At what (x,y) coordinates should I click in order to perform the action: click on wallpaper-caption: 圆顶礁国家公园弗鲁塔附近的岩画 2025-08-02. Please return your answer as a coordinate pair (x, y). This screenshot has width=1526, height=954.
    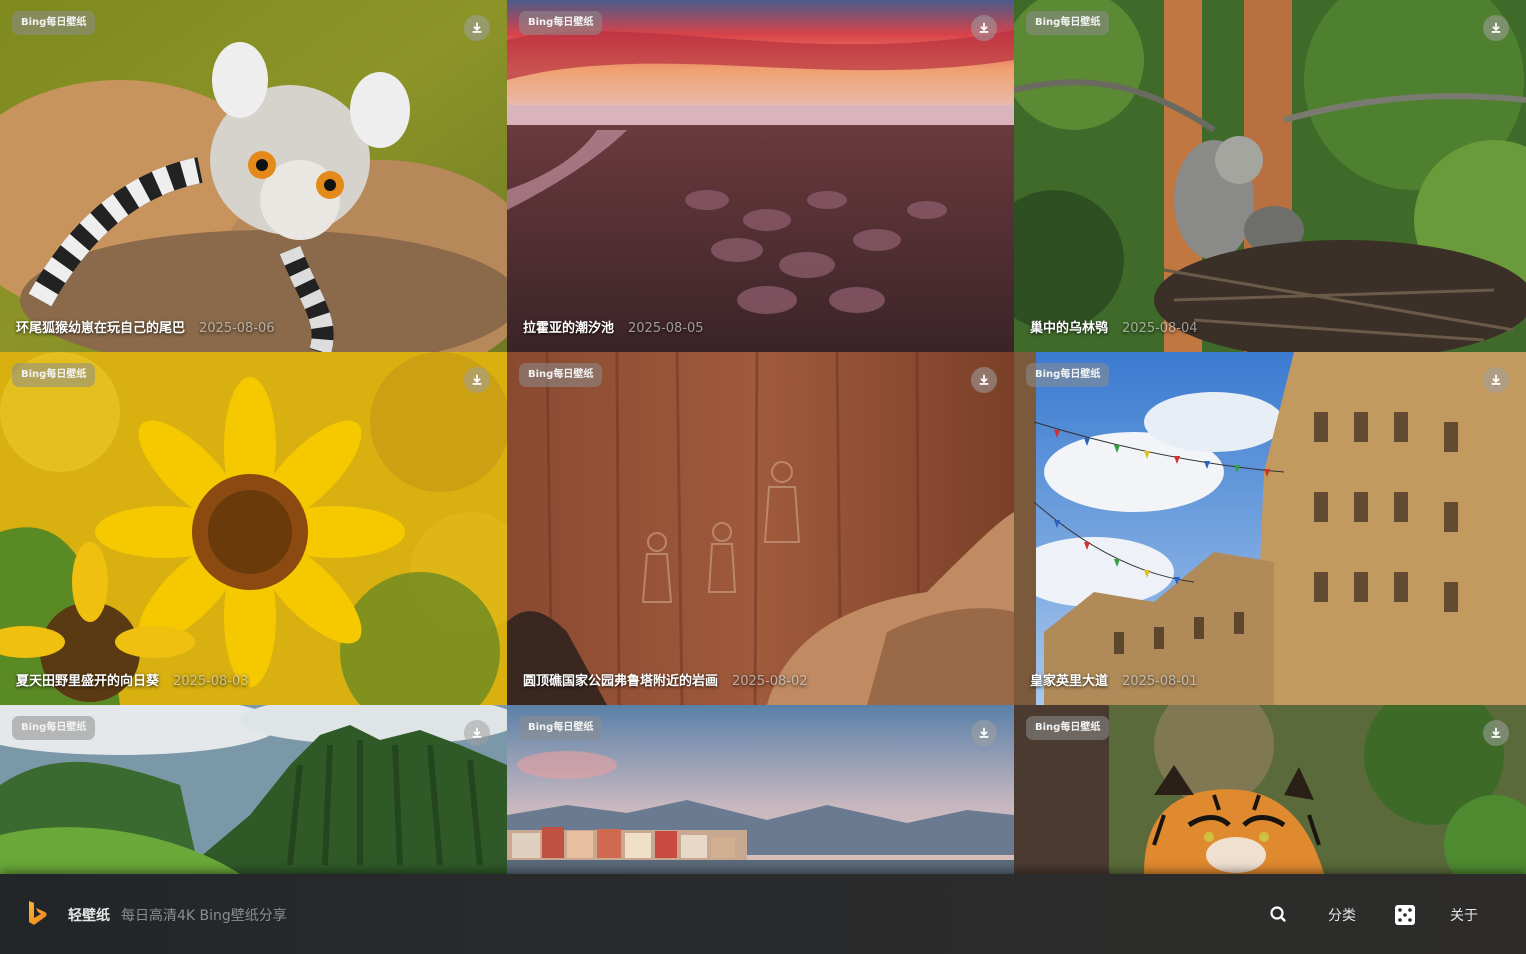
    Looking at the image, I should click on (665, 679).